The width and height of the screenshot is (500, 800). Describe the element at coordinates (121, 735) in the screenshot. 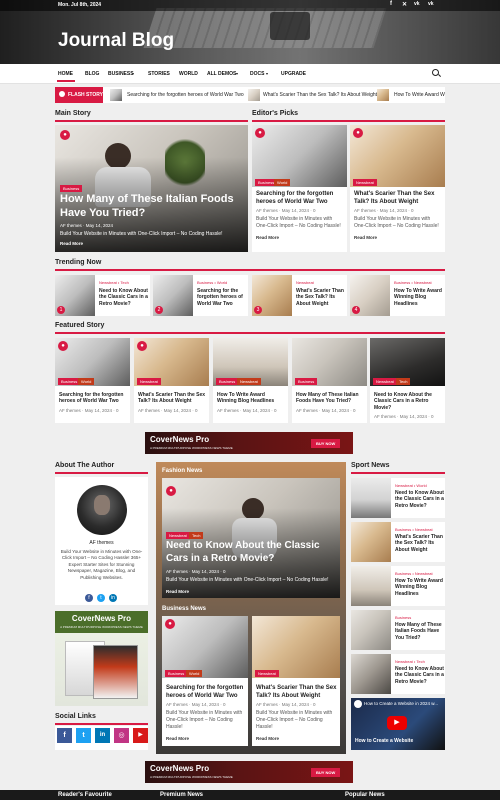

I see `instagram-icon: ◎` at that location.